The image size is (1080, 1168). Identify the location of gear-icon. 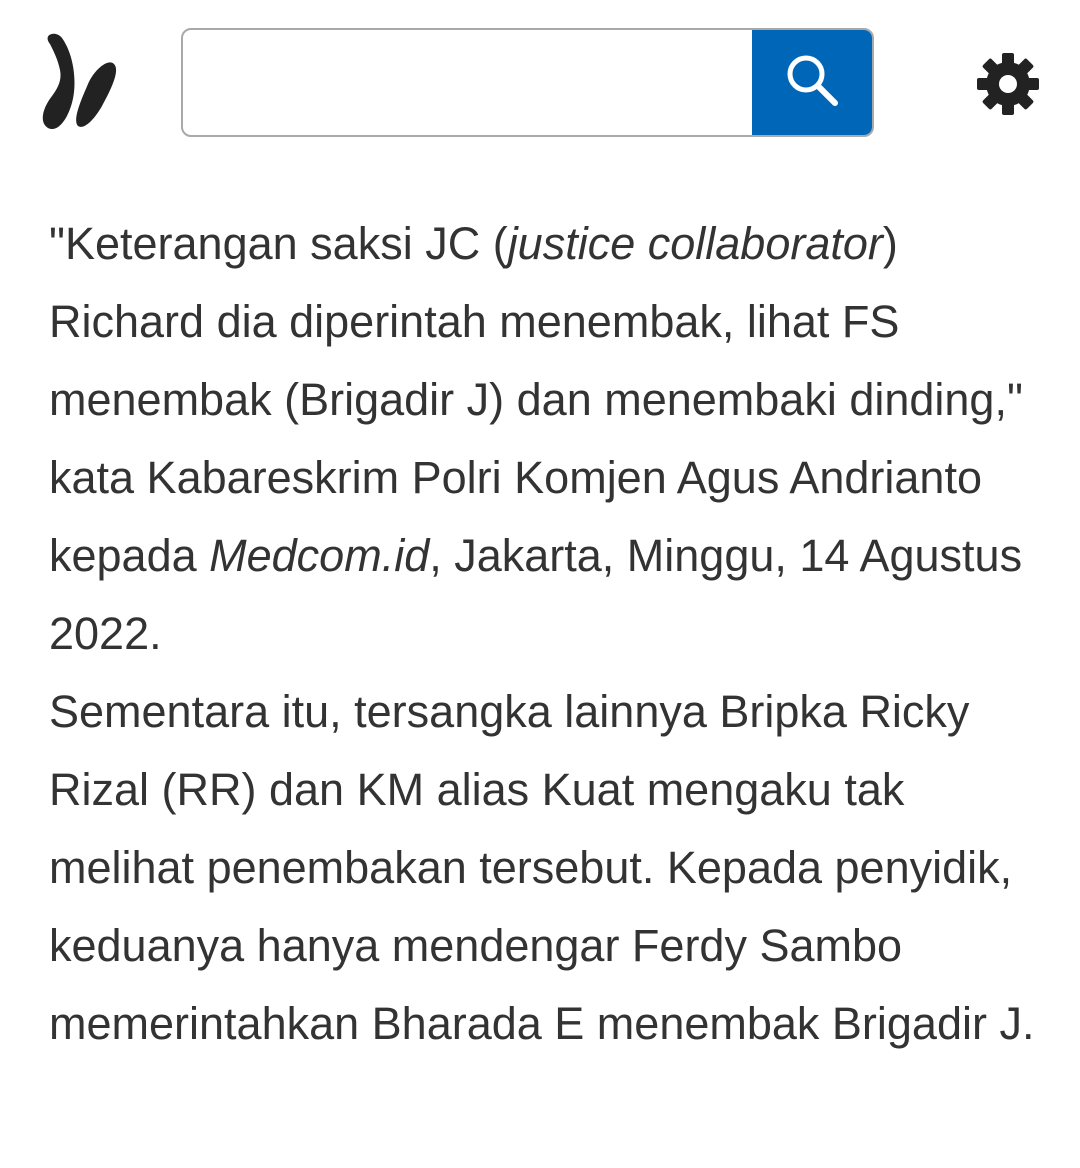
(1008, 84).